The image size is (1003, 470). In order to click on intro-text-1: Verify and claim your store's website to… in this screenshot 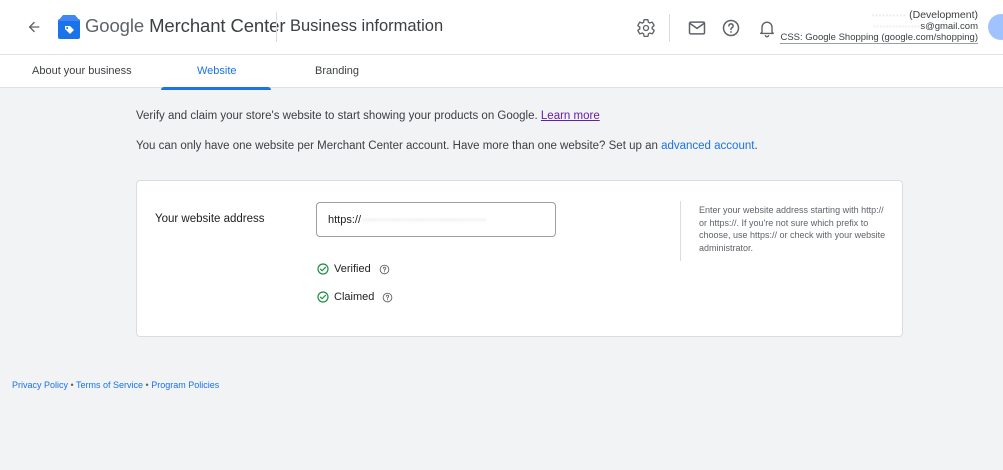, I will do `click(337, 116)`.